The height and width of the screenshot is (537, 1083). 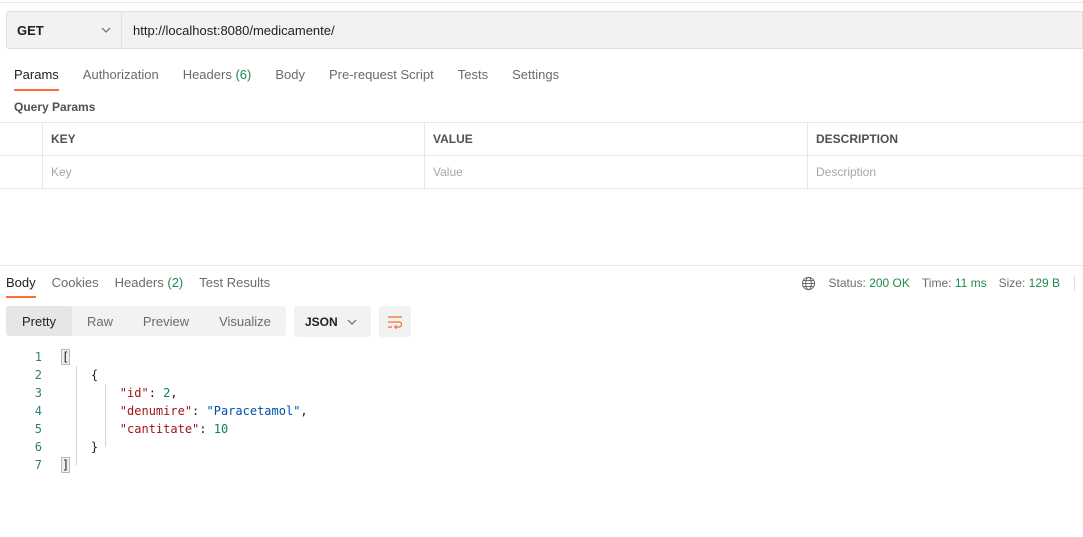 I want to click on code-line: 5 "cantitate": 10, so click(x=114, y=429).